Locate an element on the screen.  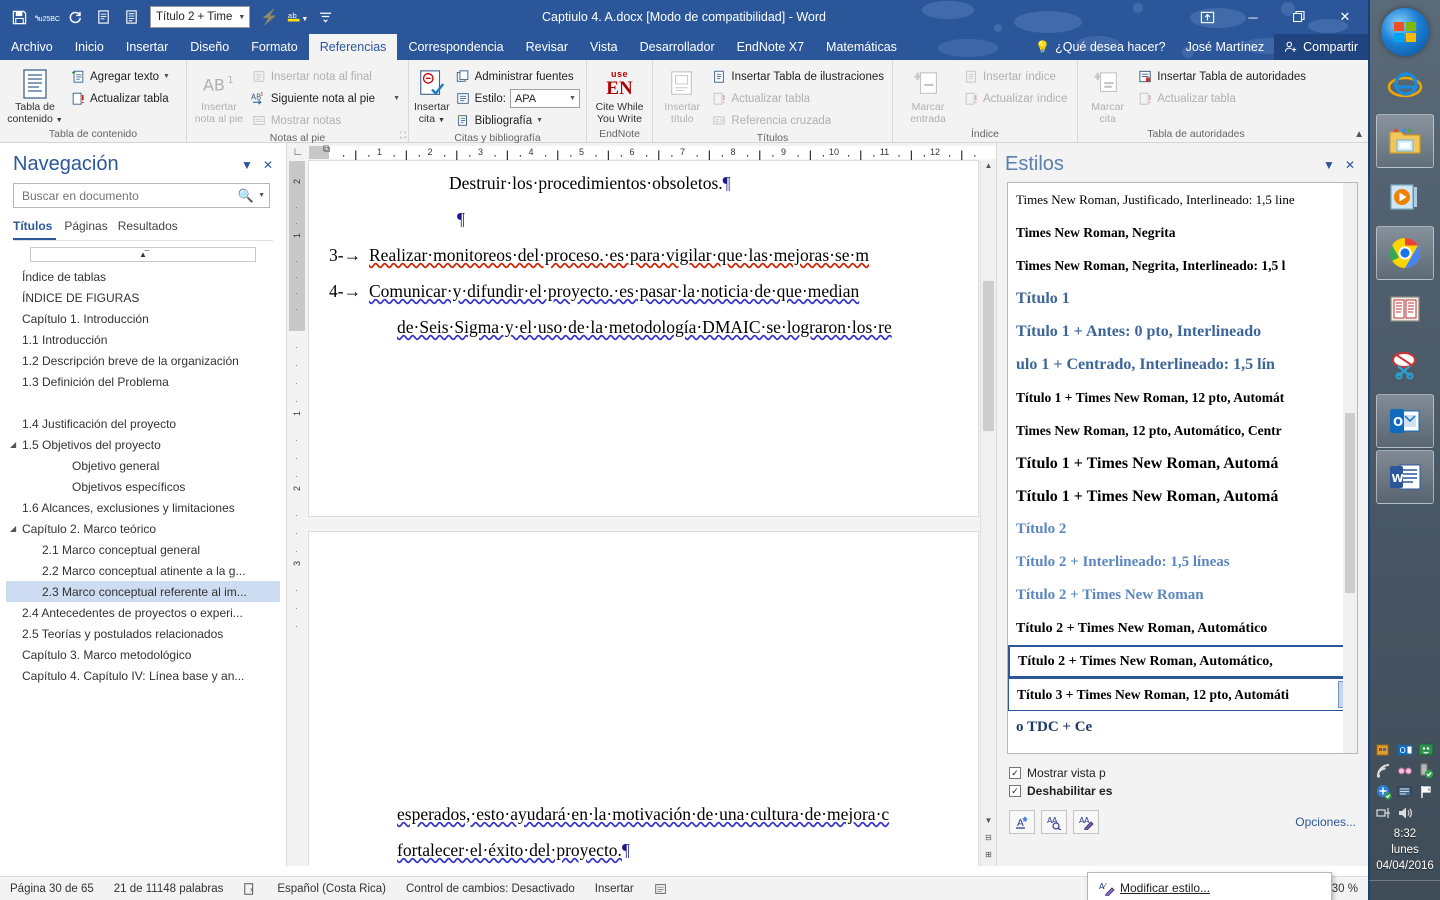
tray-network-icon is located at coordinates (1384, 813).